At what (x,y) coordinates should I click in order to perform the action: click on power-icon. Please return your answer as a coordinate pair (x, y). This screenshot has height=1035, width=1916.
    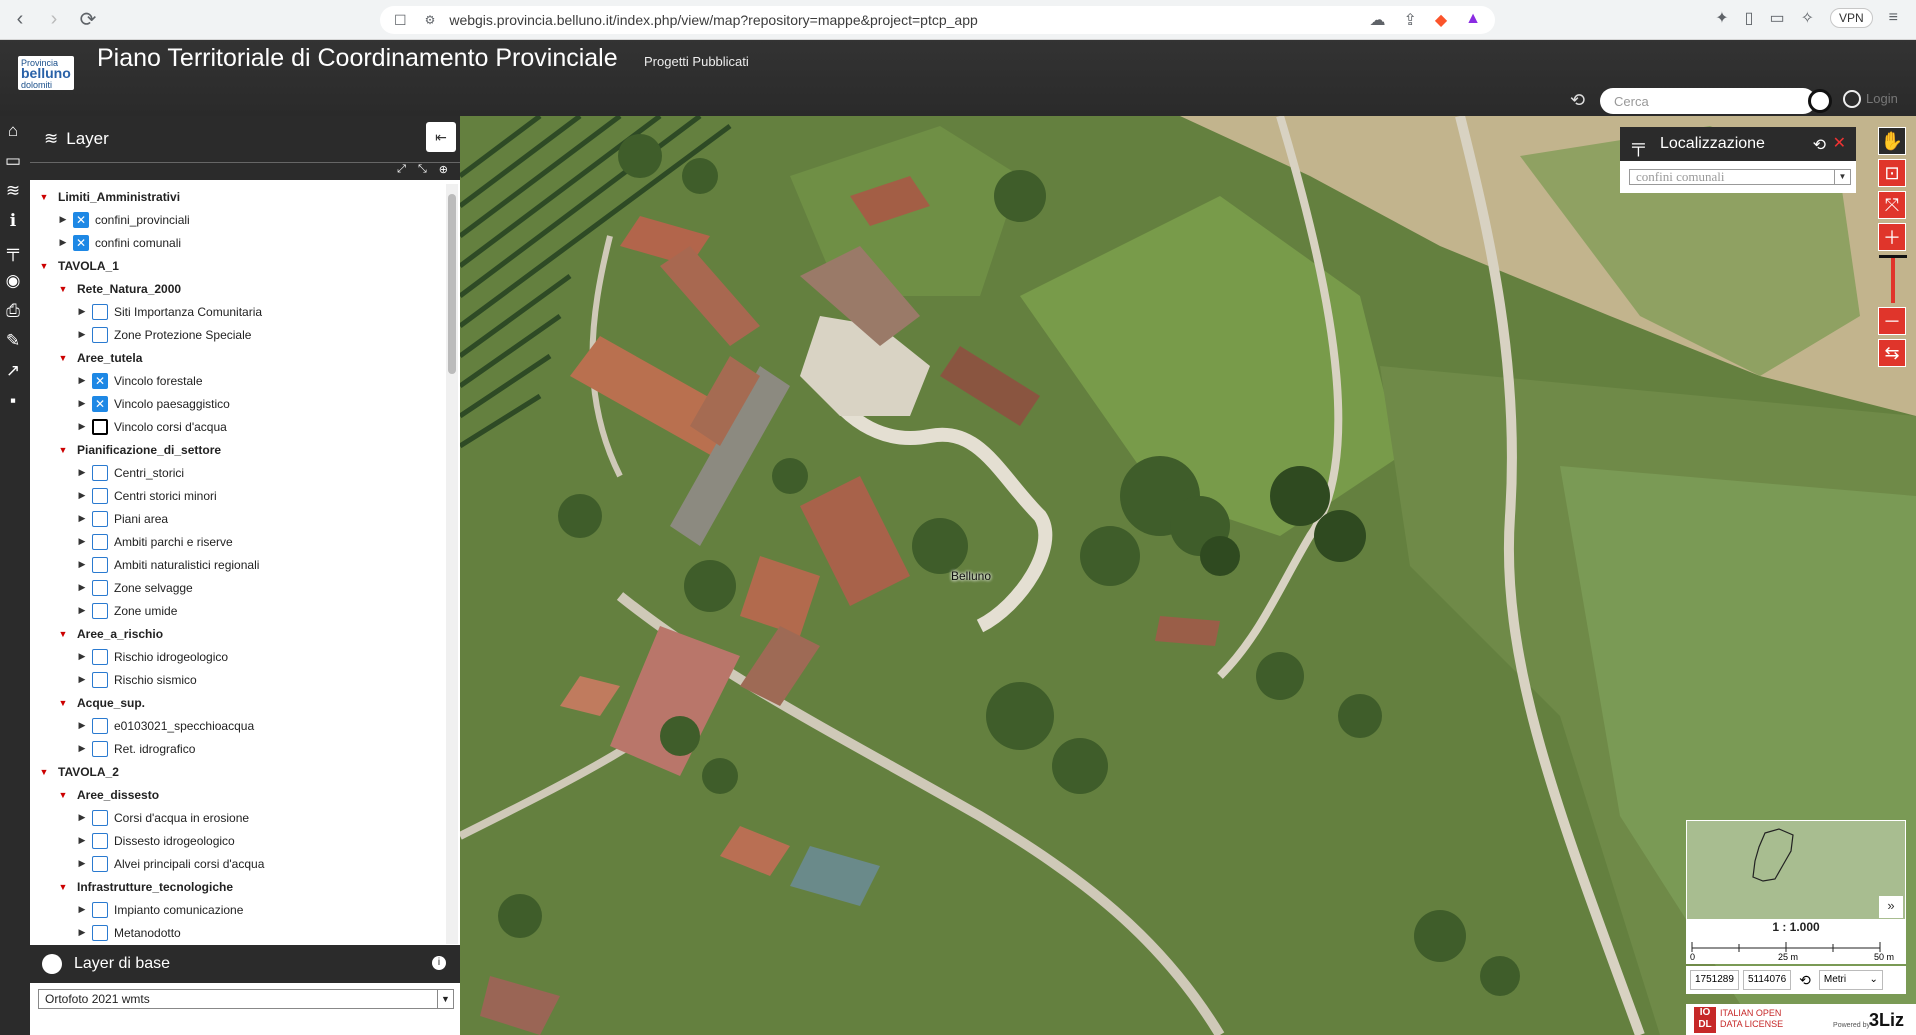
    Looking at the image, I should click on (1852, 99).